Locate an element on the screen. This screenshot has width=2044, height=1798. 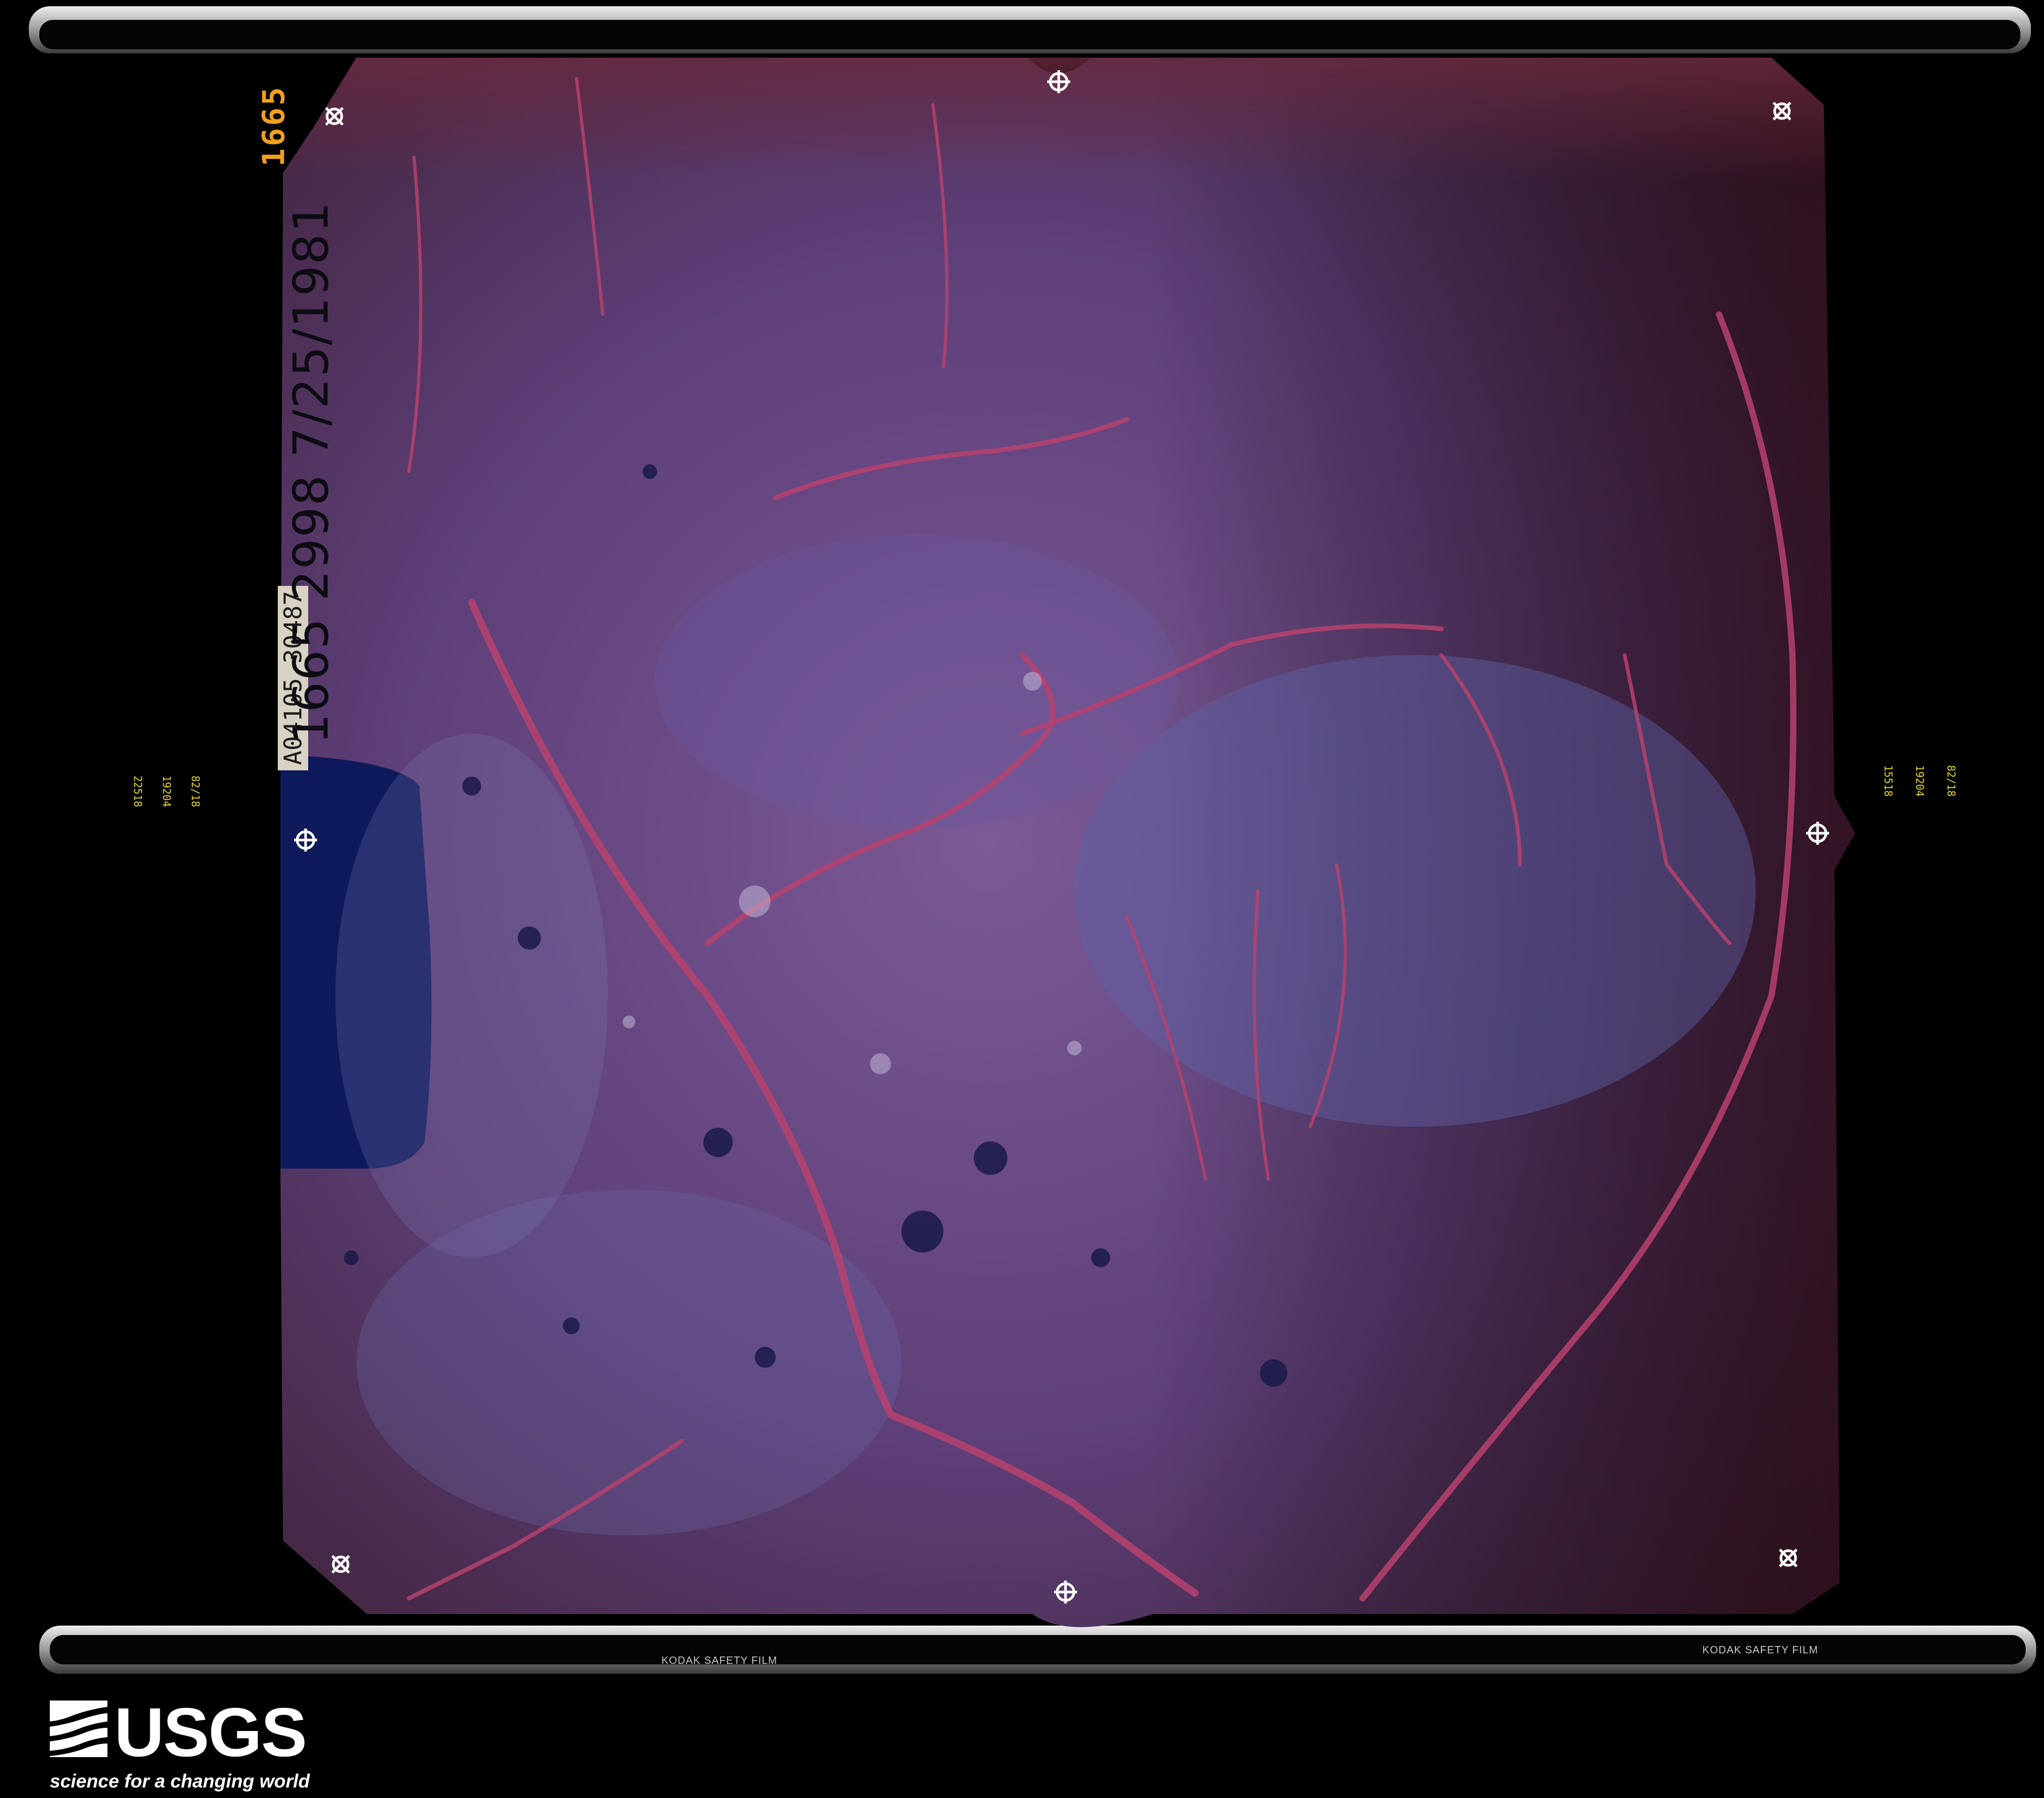
usgs-tagline: science for a changing world is located at coordinates (180, 1781).